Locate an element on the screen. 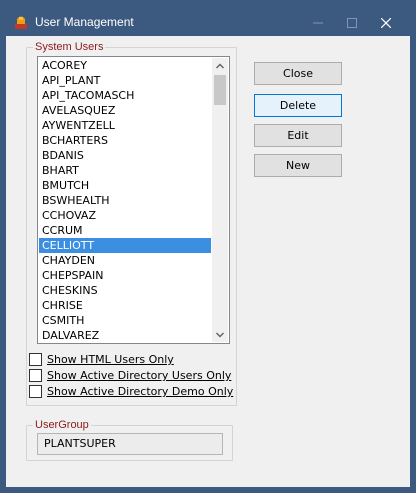 Image resolution: width=416 pixels, height=493 pixels. list-item: BCHARTERS is located at coordinates (125, 140).